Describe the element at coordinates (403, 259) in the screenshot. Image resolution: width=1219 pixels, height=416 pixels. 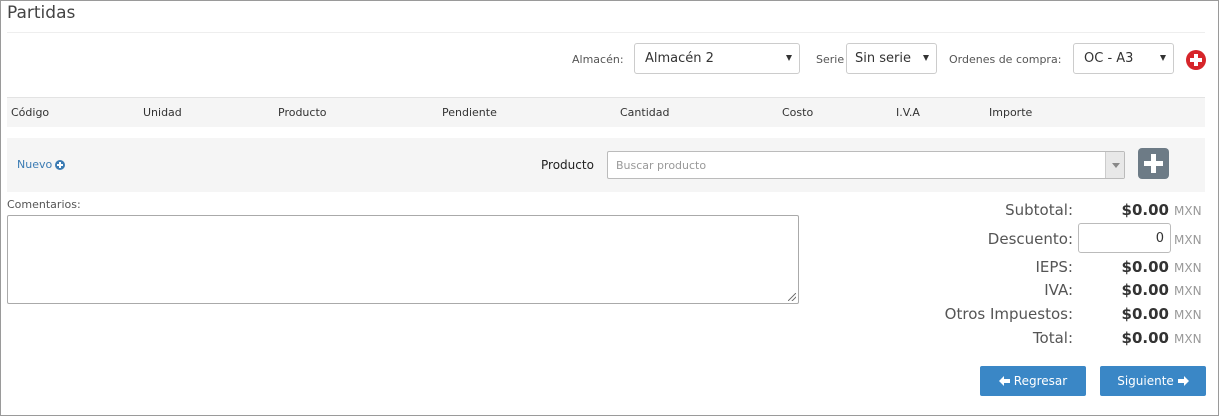
I see `comentarios-textarea` at that location.